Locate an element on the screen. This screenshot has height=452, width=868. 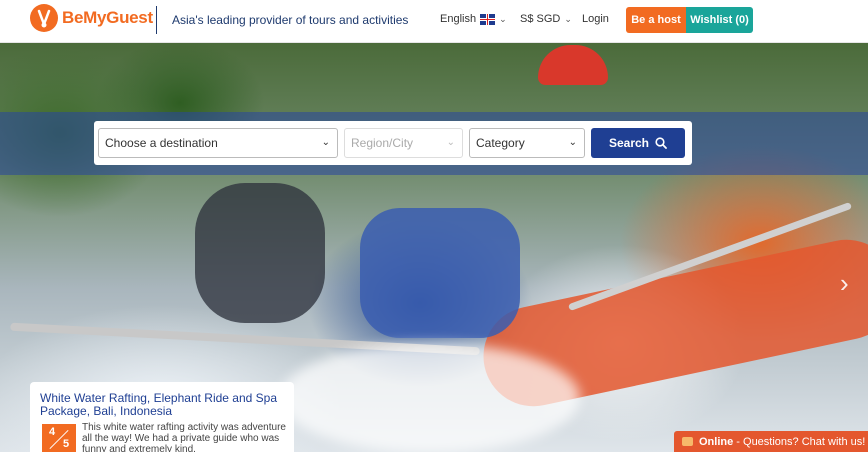
uk-flag-icon is located at coordinates (488, 19).